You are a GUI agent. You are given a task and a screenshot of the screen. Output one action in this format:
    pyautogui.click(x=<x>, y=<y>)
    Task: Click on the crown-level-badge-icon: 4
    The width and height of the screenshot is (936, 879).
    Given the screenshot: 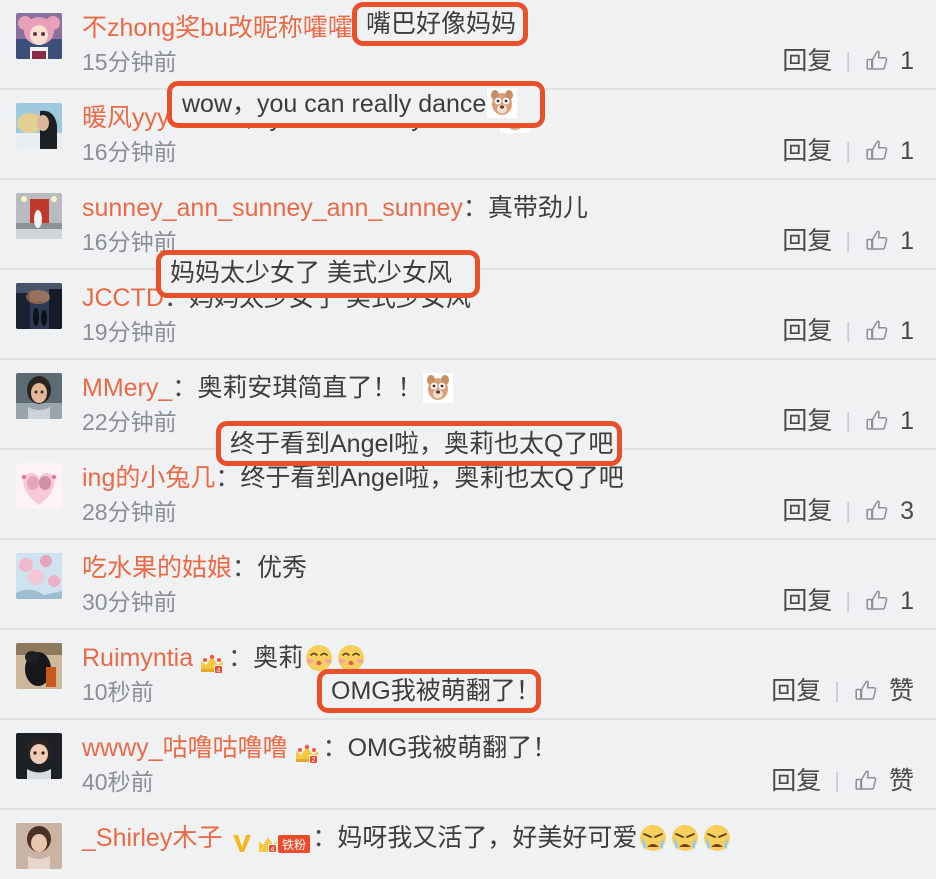 What is the action you would take?
    pyautogui.click(x=212, y=662)
    